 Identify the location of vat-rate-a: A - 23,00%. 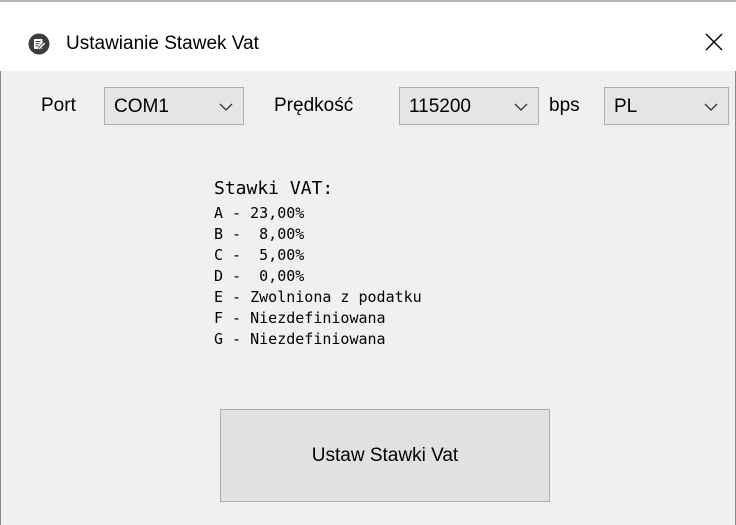
(259, 213).